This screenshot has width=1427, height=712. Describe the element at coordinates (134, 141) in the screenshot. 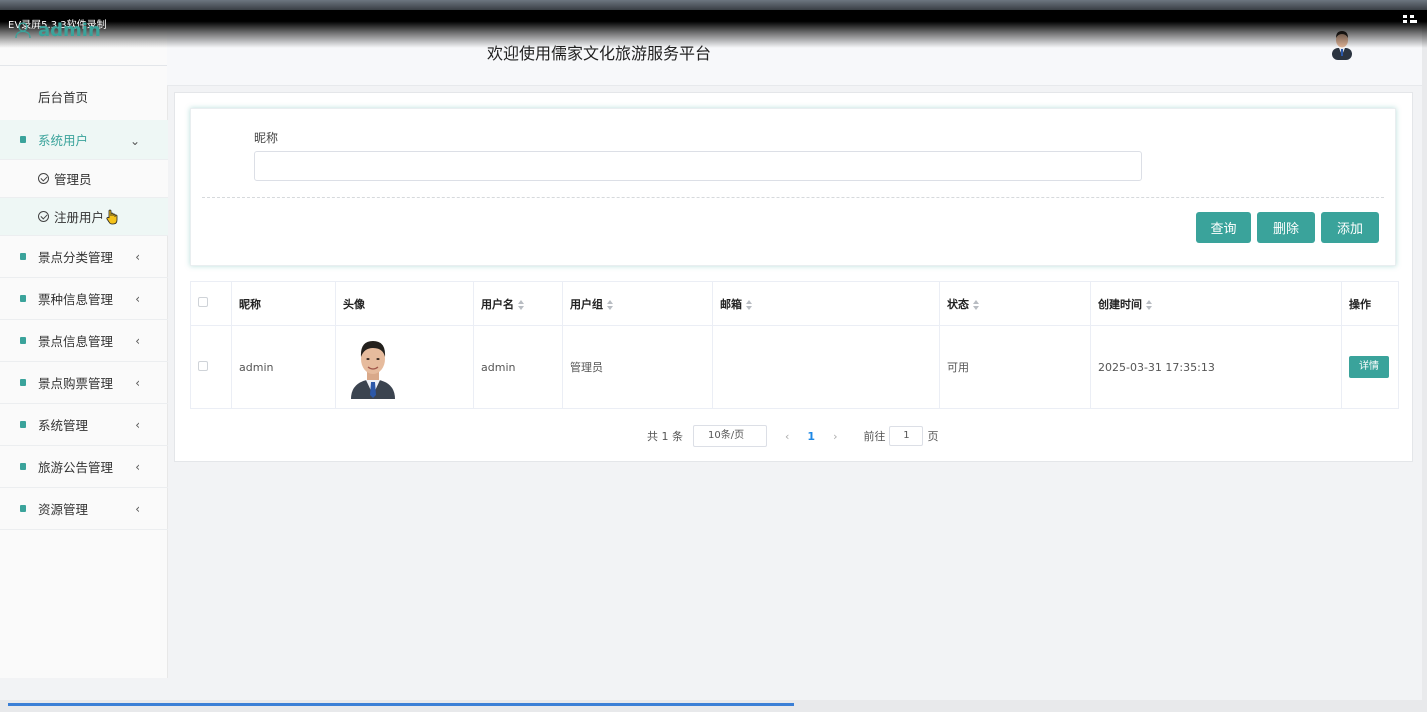

I see `chevron-down-icon: ⌄` at that location.